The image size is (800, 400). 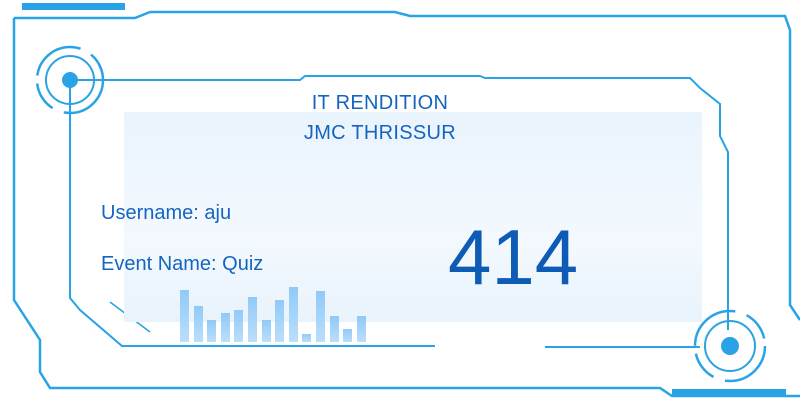 I want to click on username-value: aju, so click(x=218, y=213).